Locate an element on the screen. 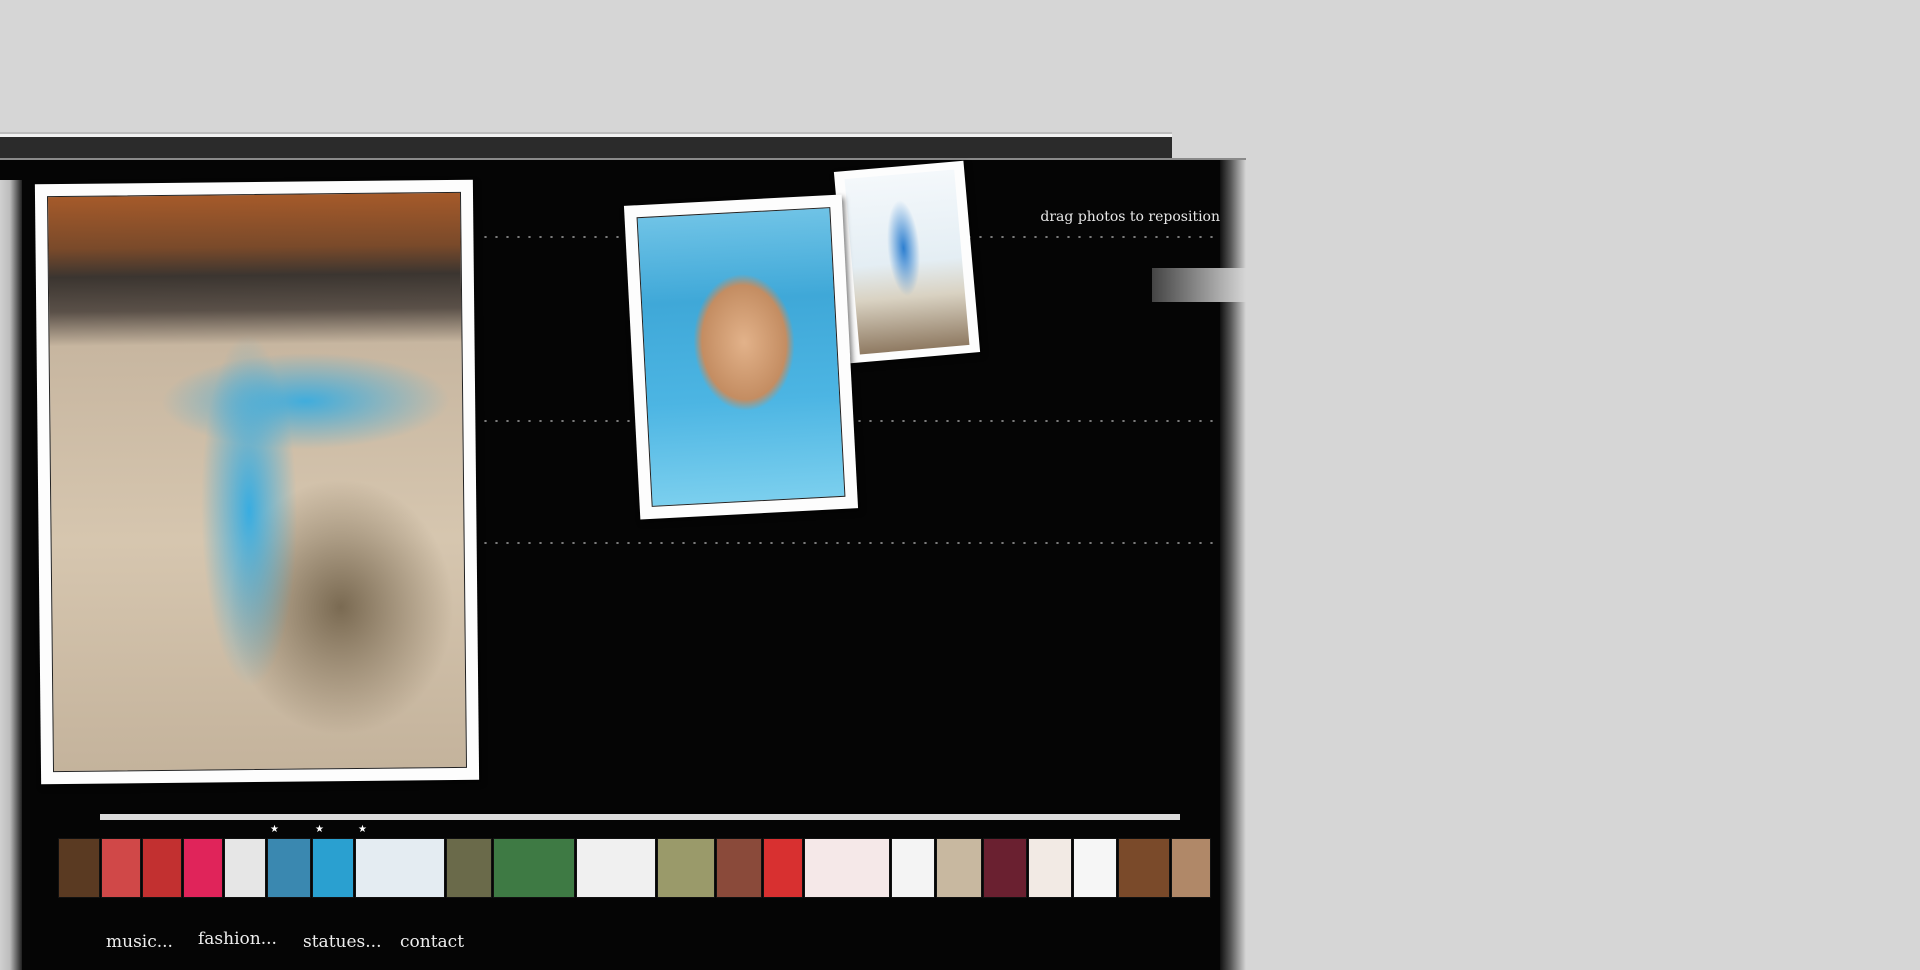  thumbnail-strip: ★ ★ ★ is located at coordinates (634, 862).